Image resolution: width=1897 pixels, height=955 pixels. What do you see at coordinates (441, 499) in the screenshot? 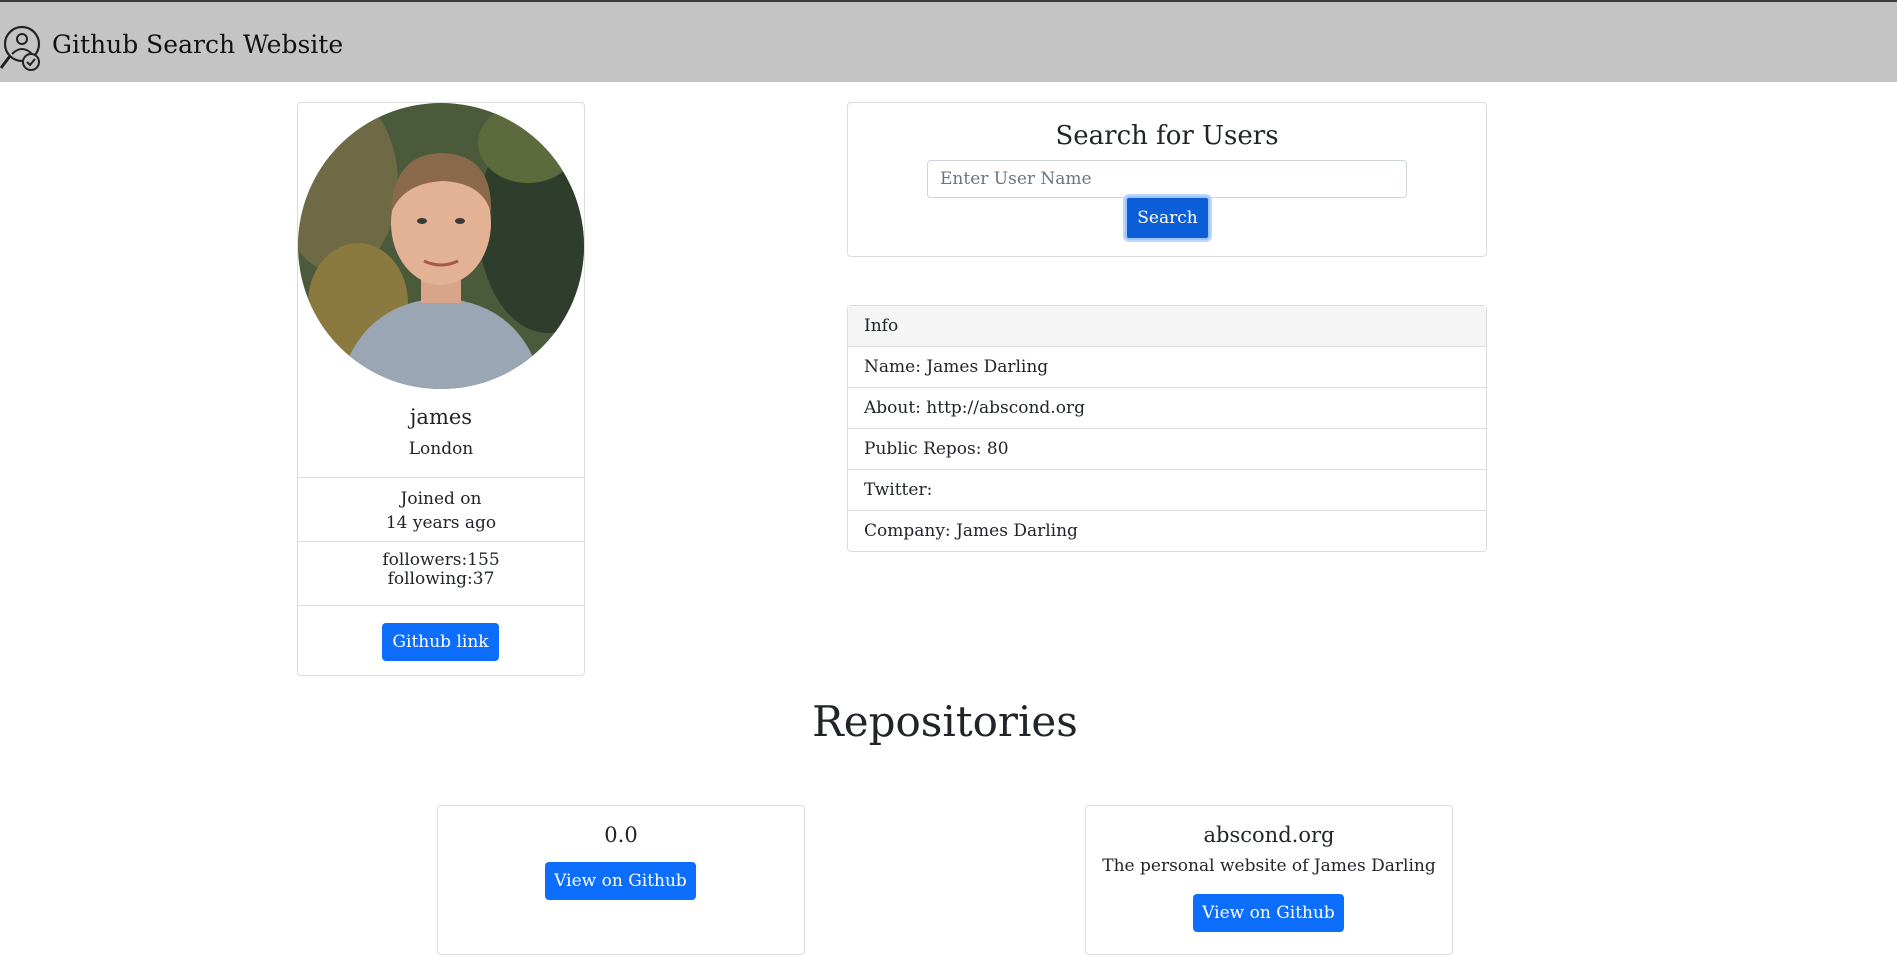
I see `joined-label: Joined on` at bounding box center [441, 499].